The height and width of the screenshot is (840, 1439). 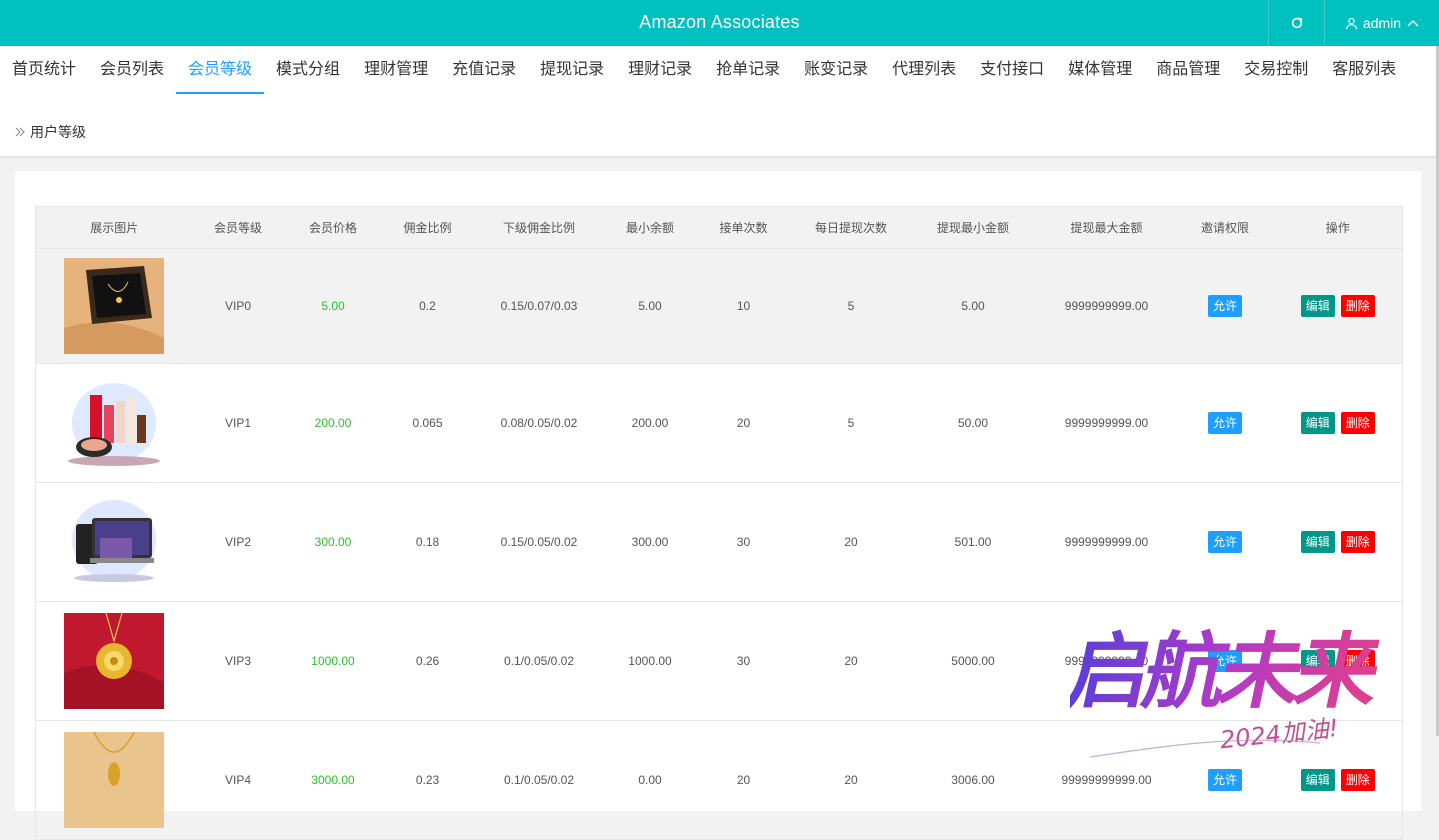 I want to click on cell-withdraw-min: 501.00, so click(x=973, y=542).